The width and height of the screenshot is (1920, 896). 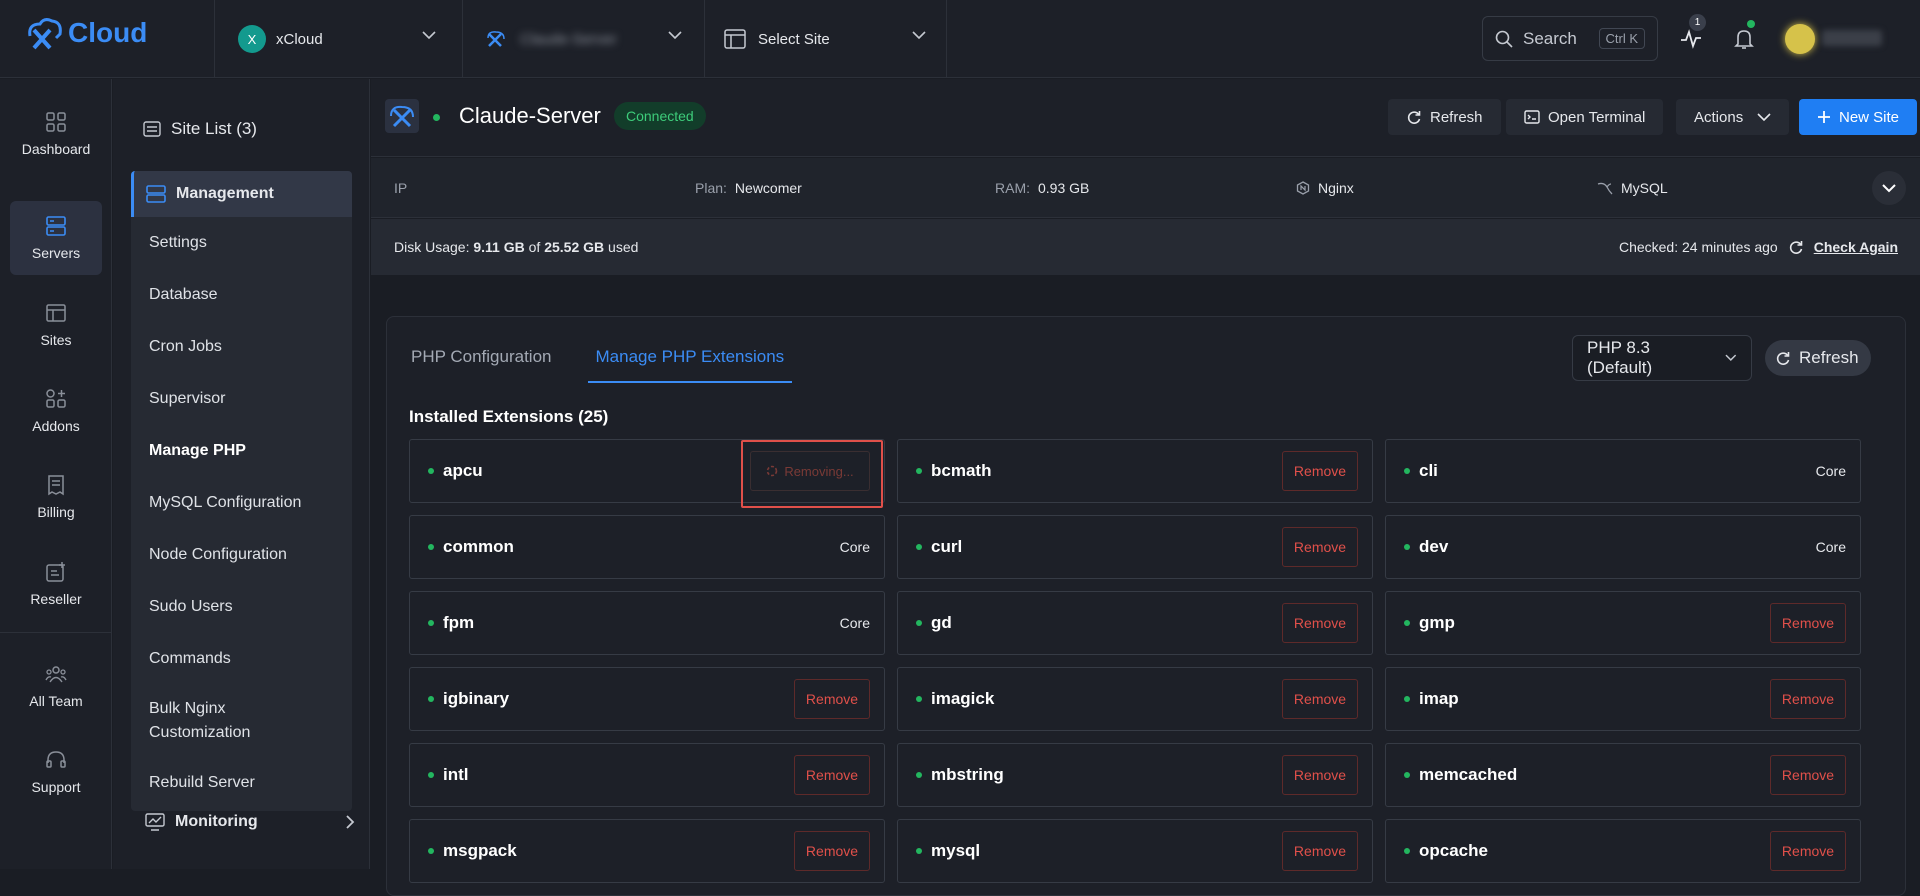 I want to click on list-icon, so click(x=152, y=129).